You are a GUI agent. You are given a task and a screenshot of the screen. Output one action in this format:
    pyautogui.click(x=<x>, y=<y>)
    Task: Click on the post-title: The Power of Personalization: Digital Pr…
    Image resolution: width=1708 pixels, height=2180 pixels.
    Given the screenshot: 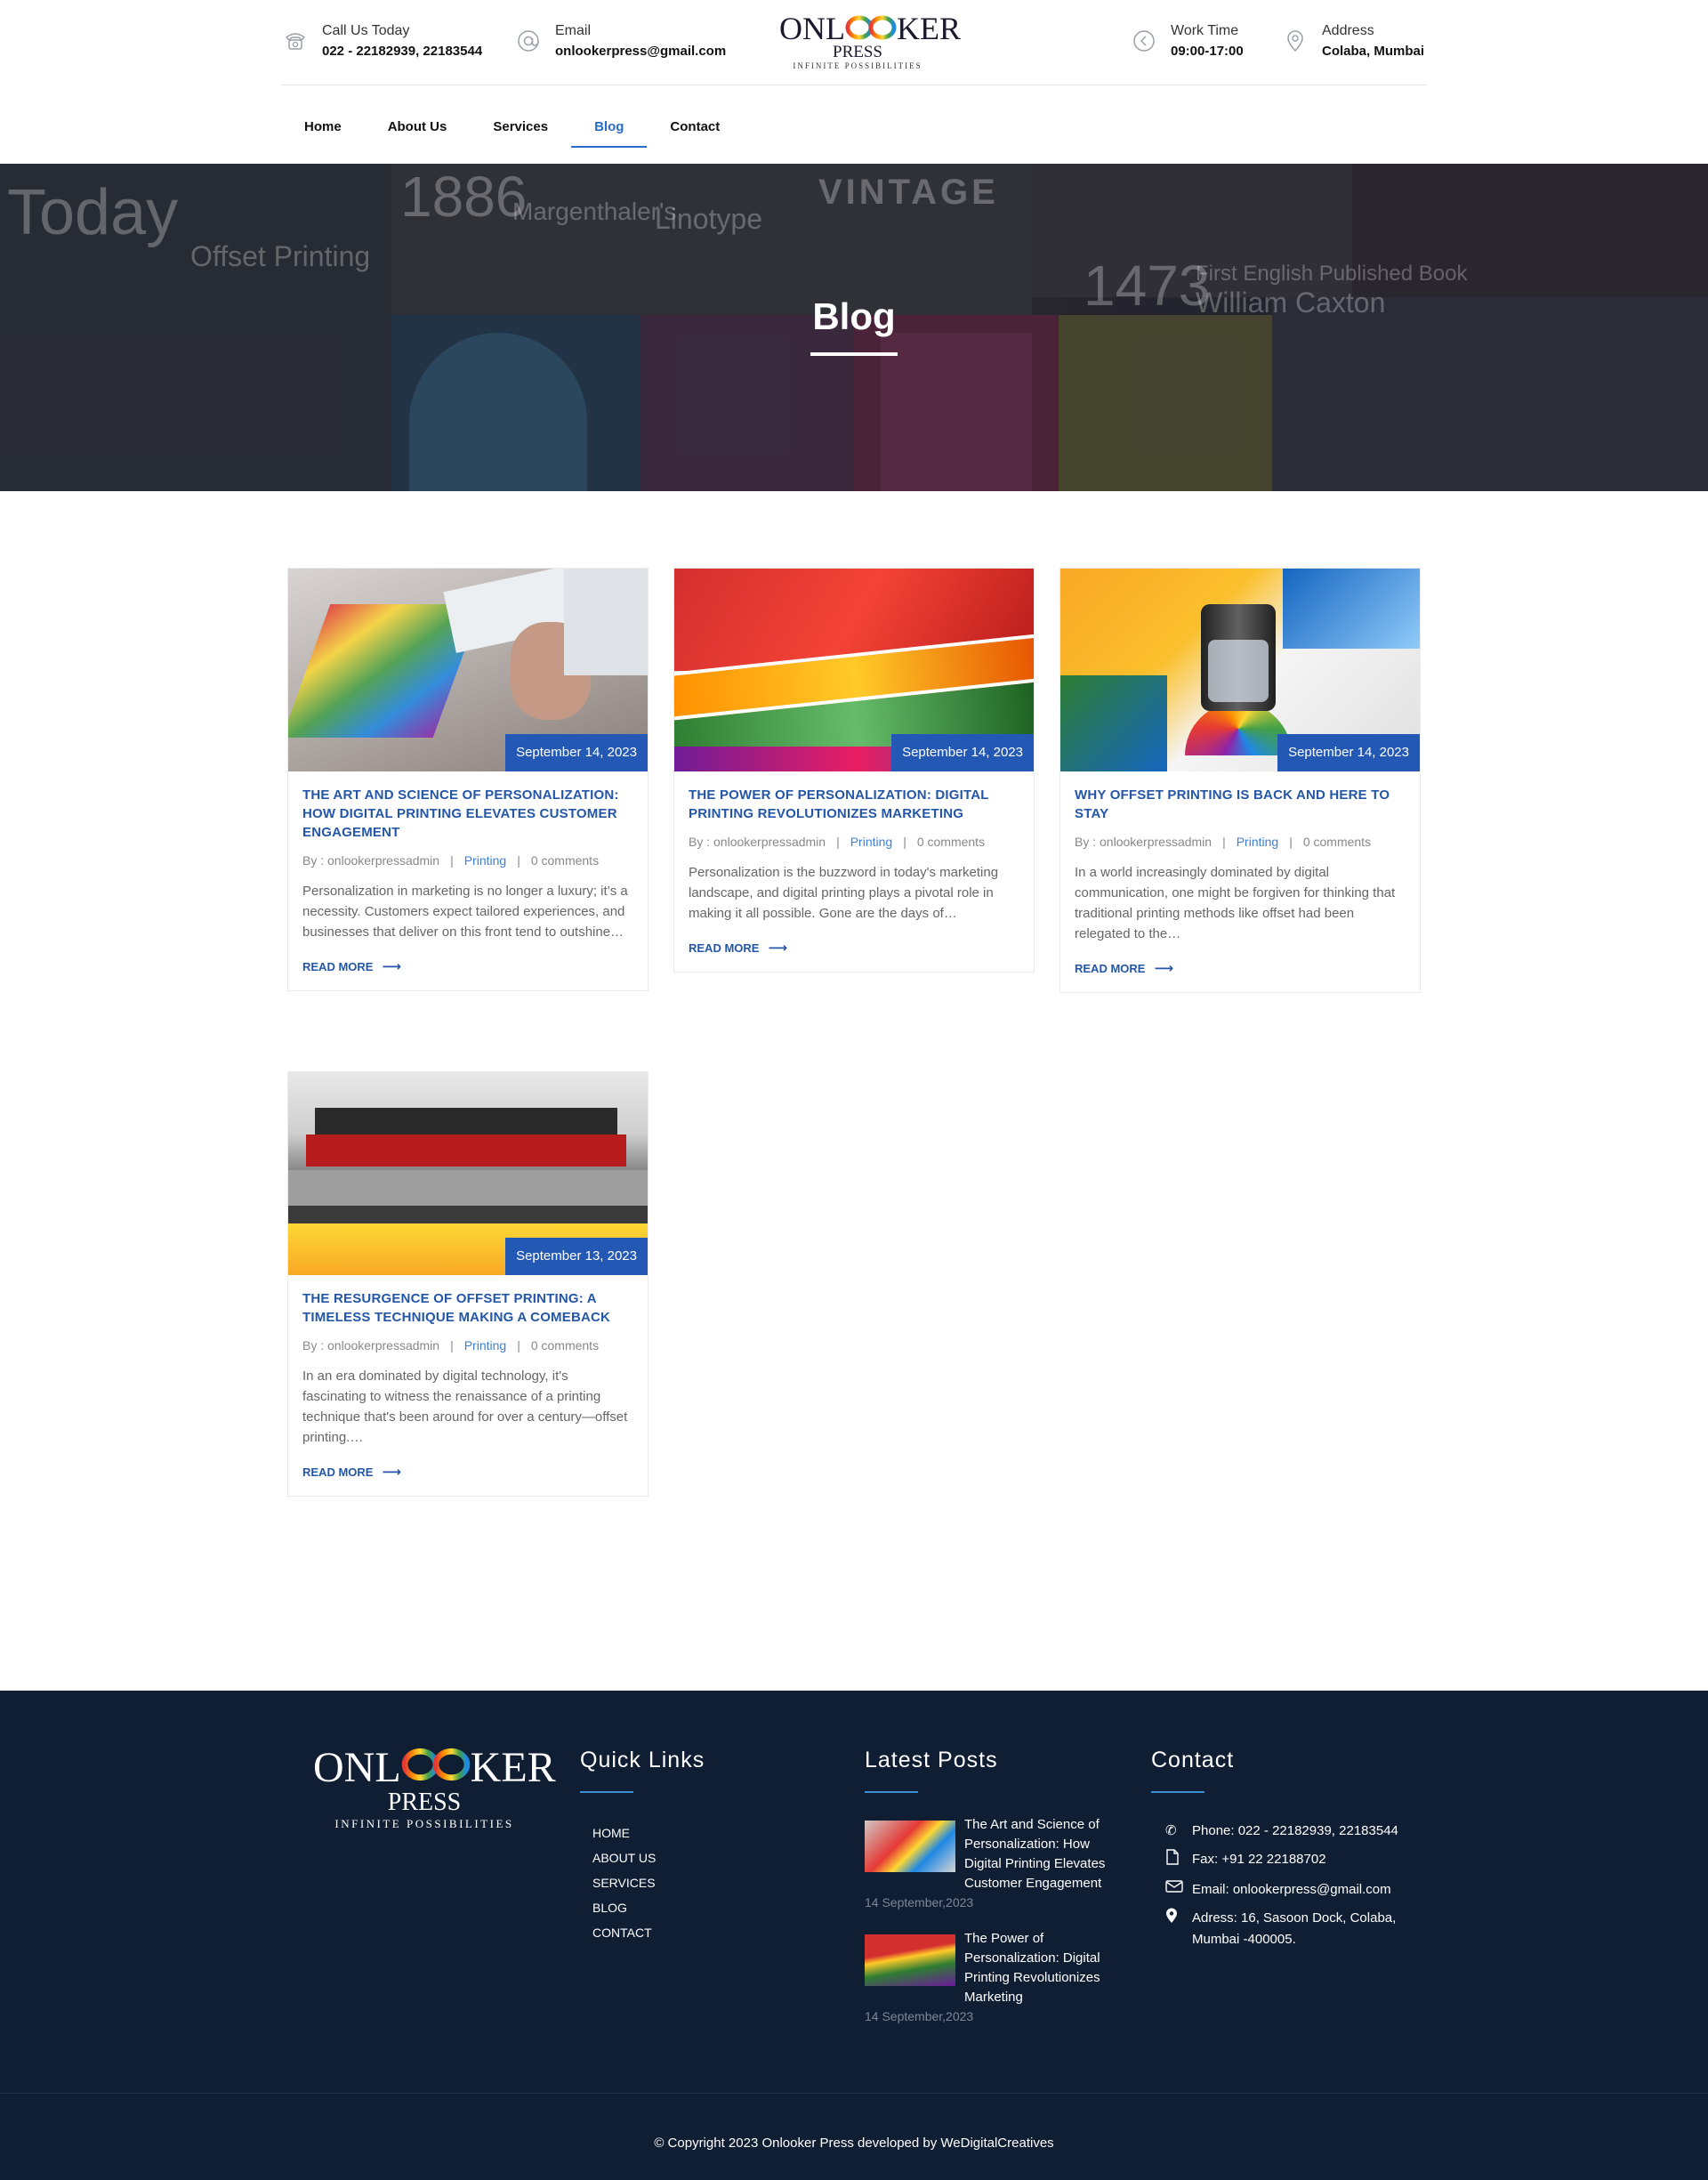 What is the action you would take?
    pyautogui.click(x=854, y=804)
    